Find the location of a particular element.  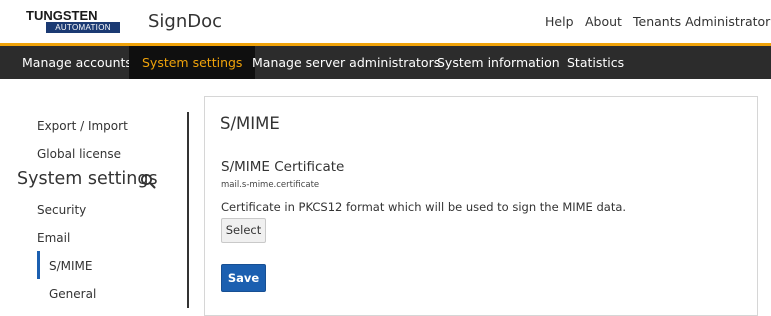

nav-statistics: Statistics is located at coordinates (595, 62).